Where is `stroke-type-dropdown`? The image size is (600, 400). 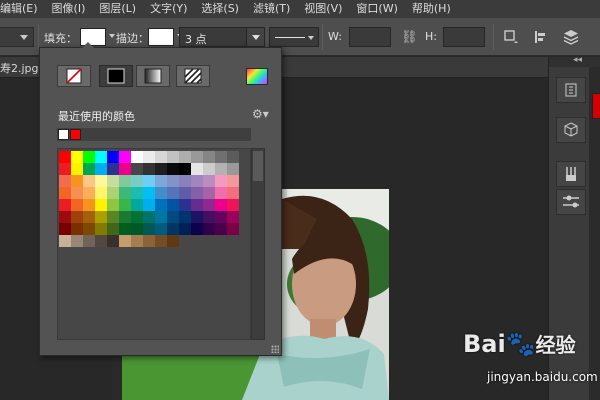 stroke-type-dropdown is located at coordinates (294, 37).